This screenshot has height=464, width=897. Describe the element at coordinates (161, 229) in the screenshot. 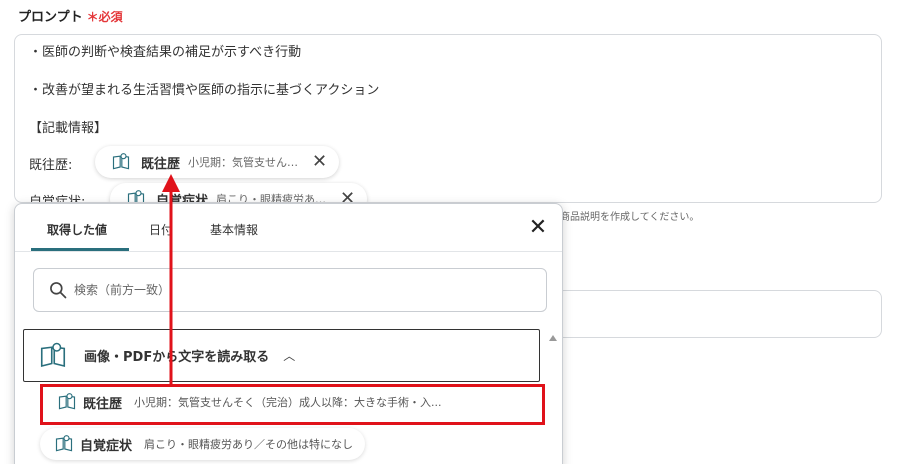

I see `tab-date: 日付` at that location.